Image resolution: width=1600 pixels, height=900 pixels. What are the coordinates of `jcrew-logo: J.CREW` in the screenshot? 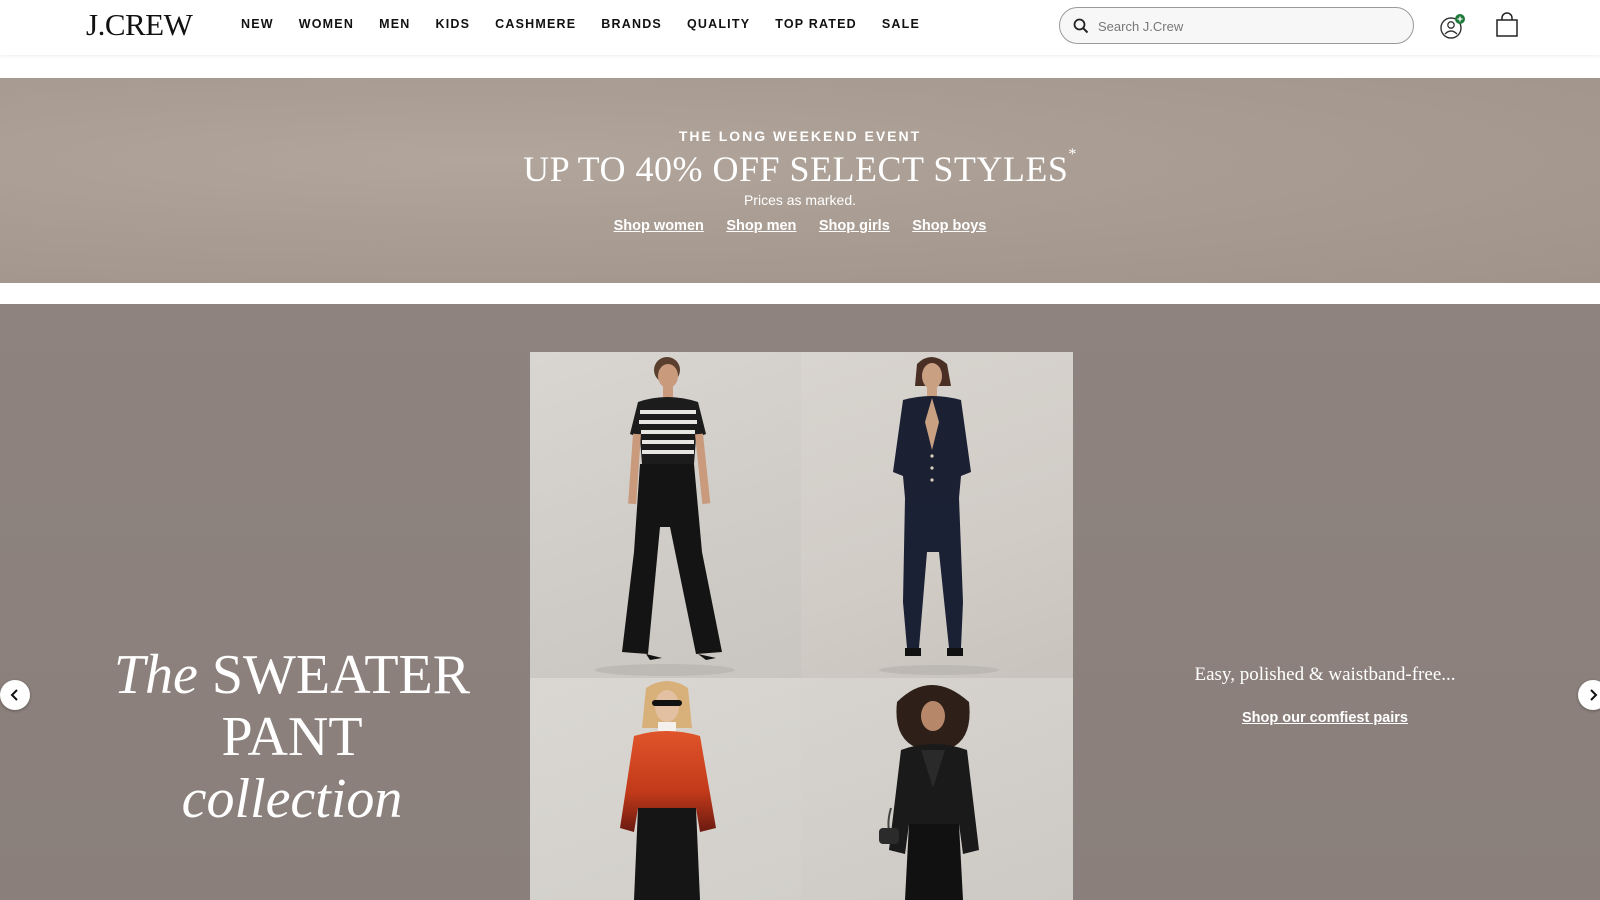 It's located at (139, 25).